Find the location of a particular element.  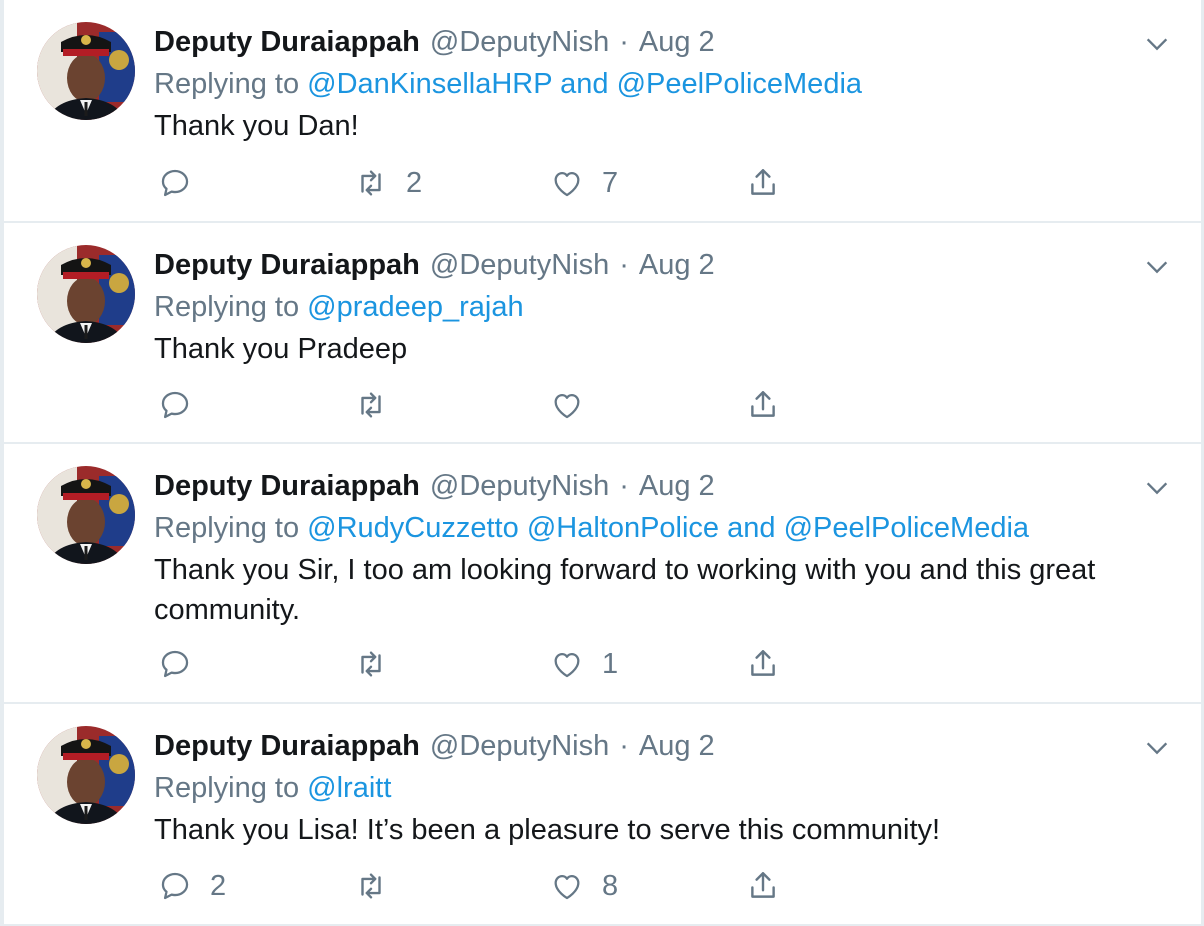

retweet-count: 2 is located at coordinates (414, 183).